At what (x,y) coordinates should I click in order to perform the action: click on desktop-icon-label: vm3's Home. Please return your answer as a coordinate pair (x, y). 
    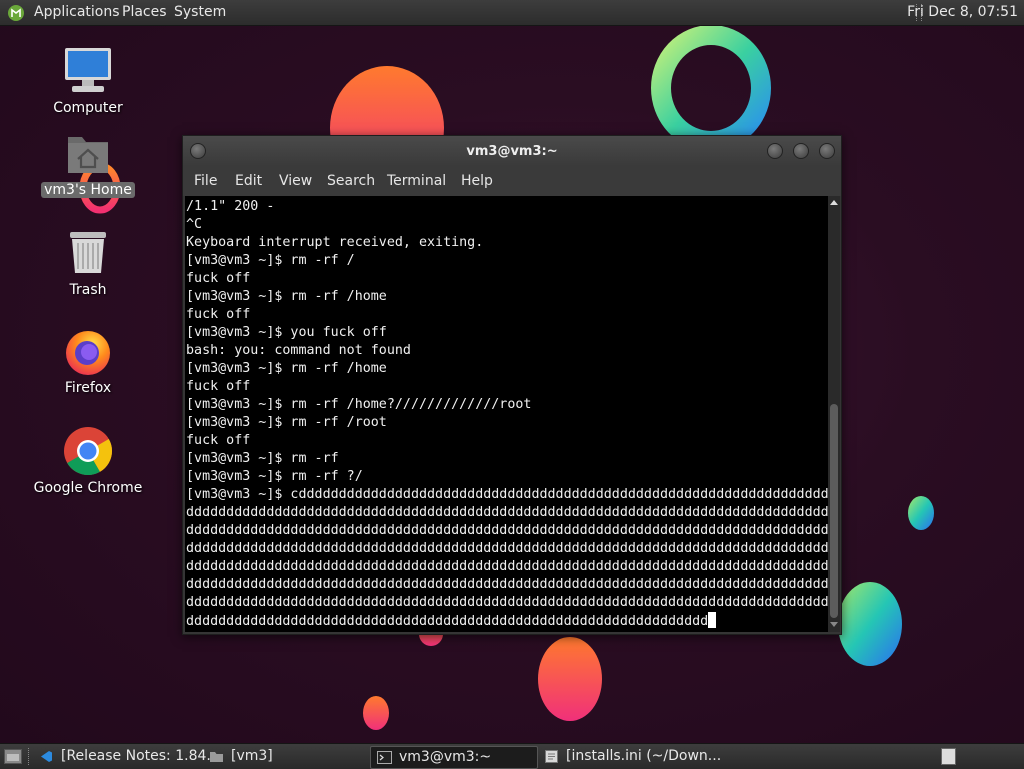
    Looking at the image, I should click on (88, 190).